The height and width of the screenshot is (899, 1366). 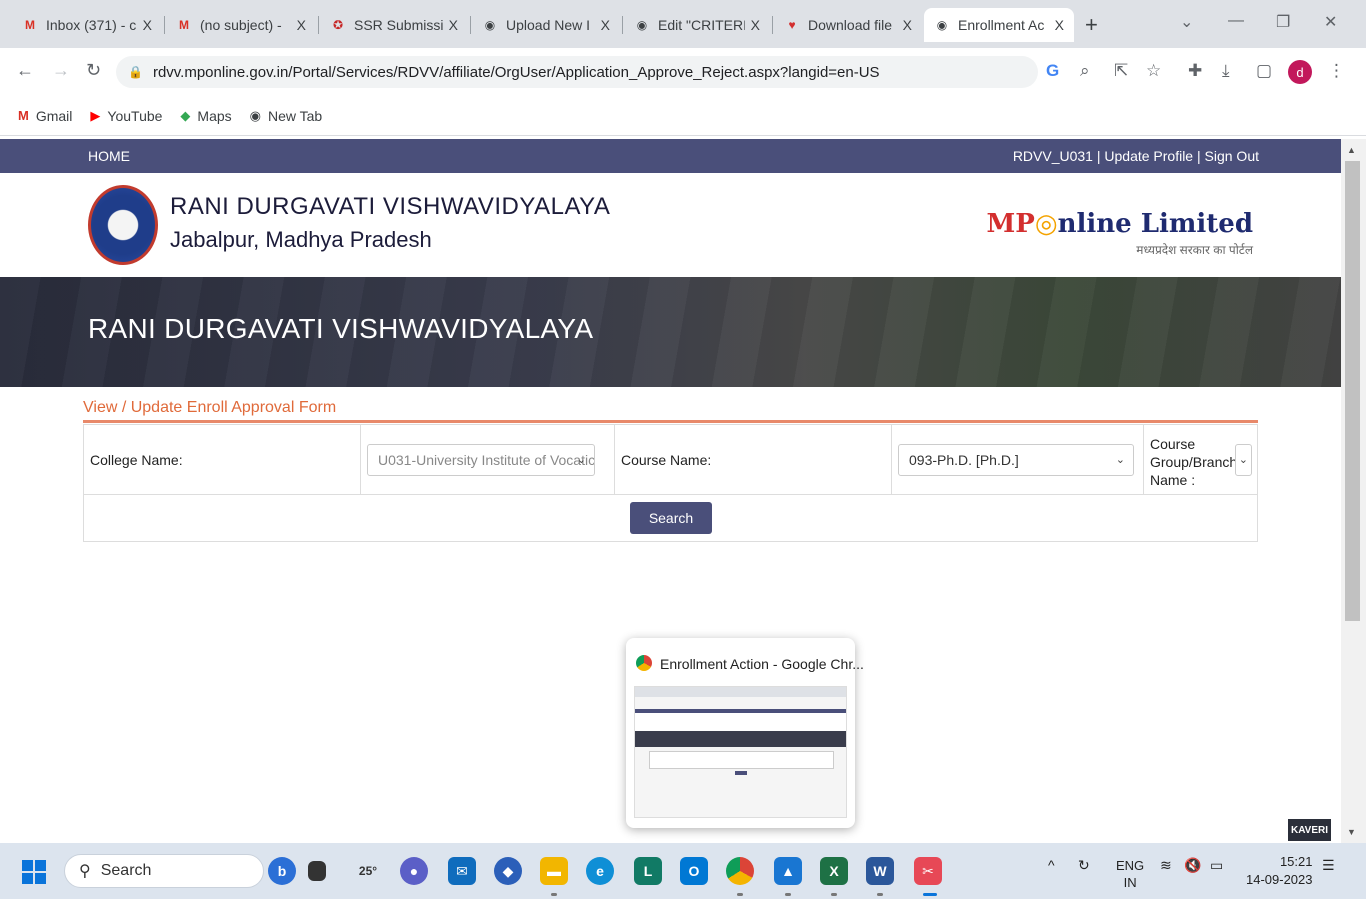 I want to click on side-panel-icon: ▢, so click(x=1264, y=71).